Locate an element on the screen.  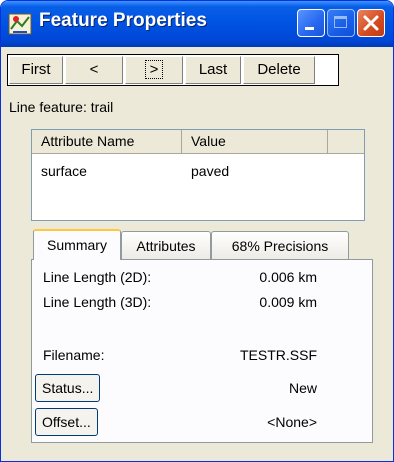
status-value: New is located at coordinates (302, 388).